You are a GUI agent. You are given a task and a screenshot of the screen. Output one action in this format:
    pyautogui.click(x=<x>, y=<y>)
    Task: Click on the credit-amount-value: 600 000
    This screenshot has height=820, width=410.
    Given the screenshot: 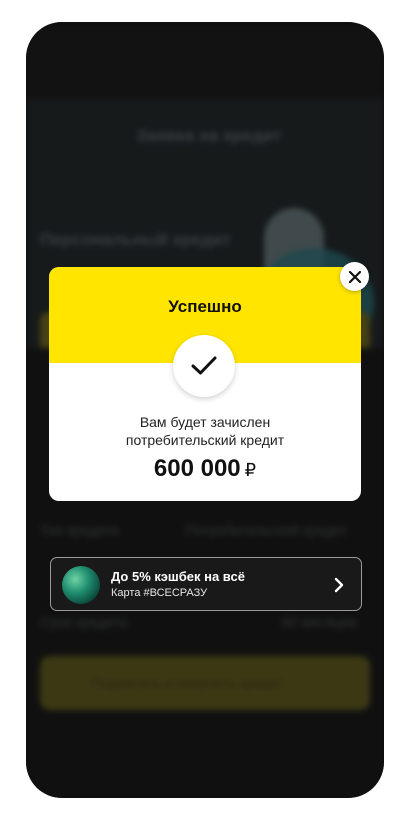 What is the action you would take?
    pyautogui.click(x=197, y=468)
    